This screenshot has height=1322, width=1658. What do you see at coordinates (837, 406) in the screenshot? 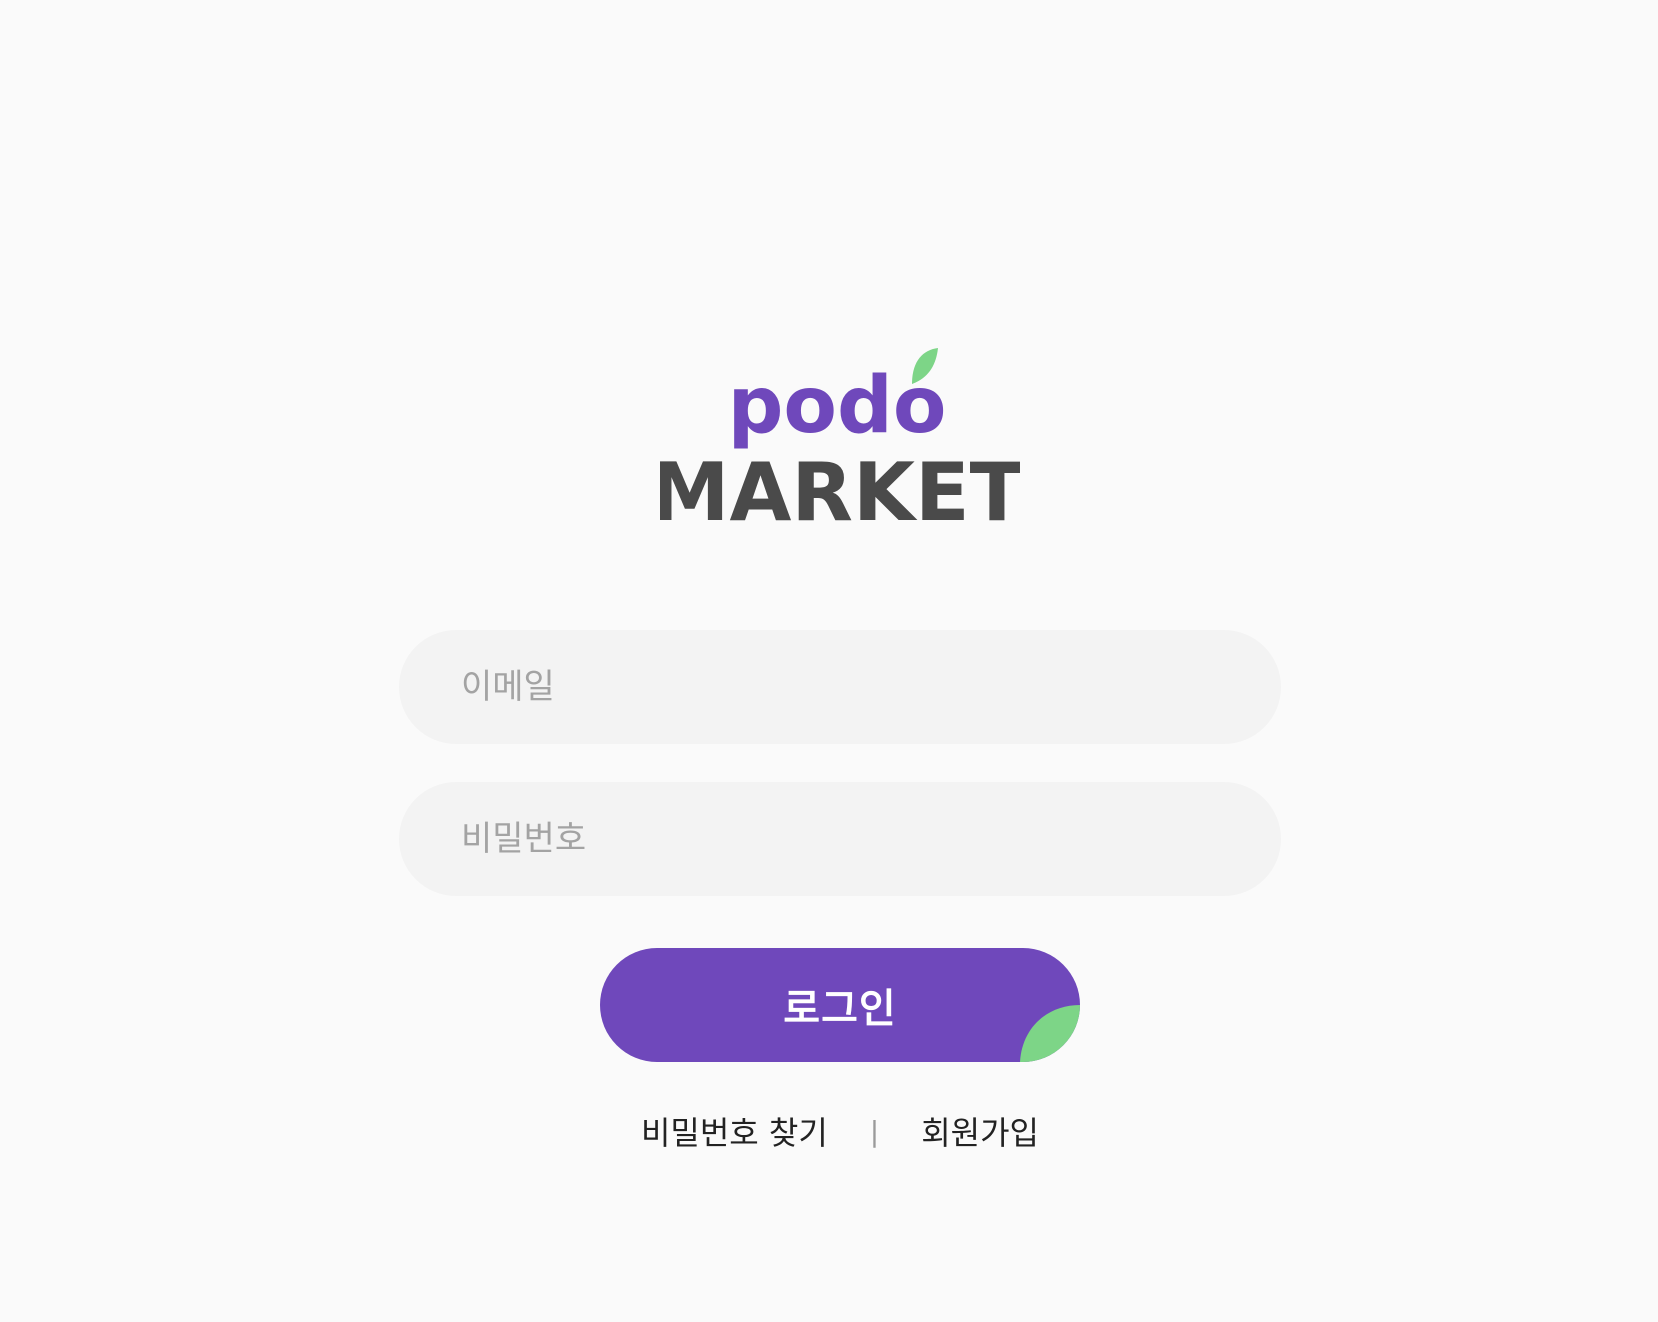
I see `logo-top-text: podo` at bounding box center [837, 406].